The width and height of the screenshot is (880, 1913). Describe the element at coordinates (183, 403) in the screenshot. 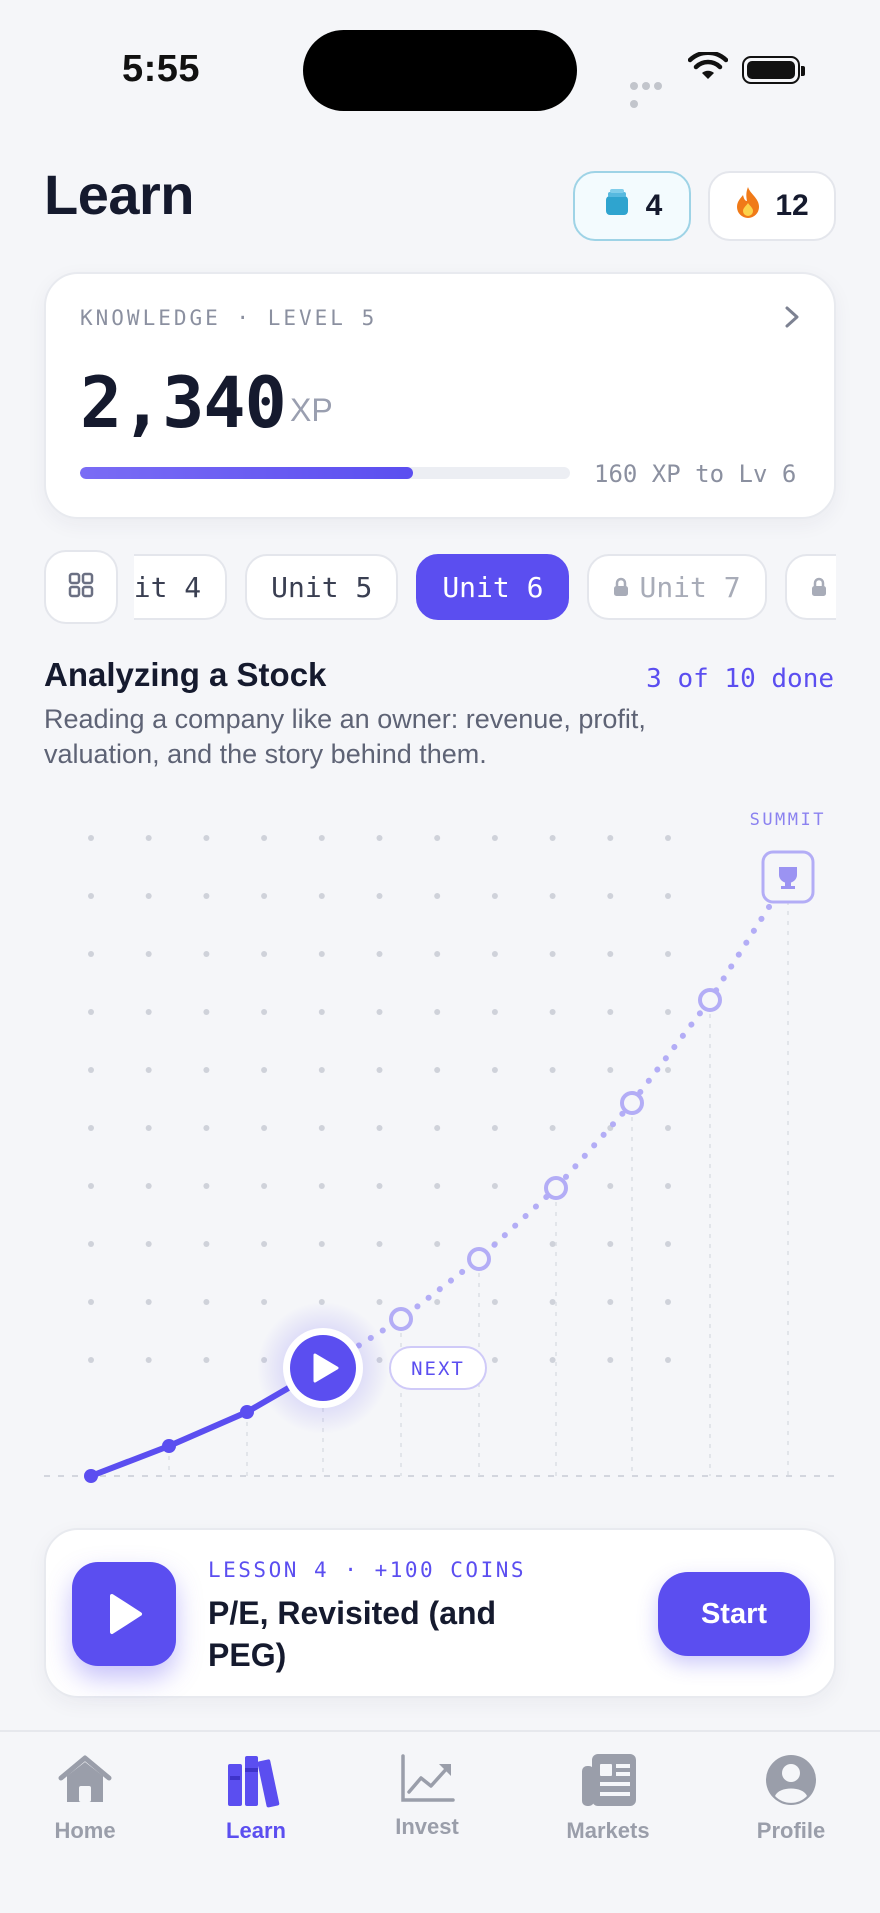

I see `xp-value: 2,340` at that location.